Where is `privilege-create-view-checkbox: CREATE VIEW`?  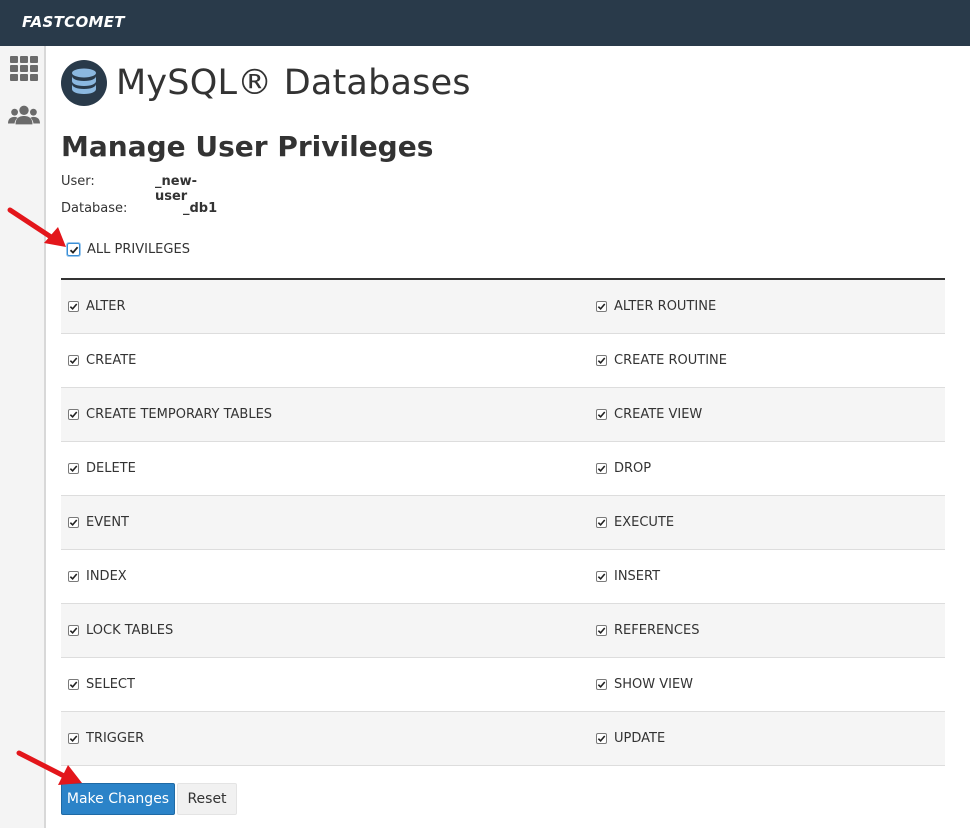 privilege-create-view-checkbox: CREATE VIEW is located at coordinates (649, 414).